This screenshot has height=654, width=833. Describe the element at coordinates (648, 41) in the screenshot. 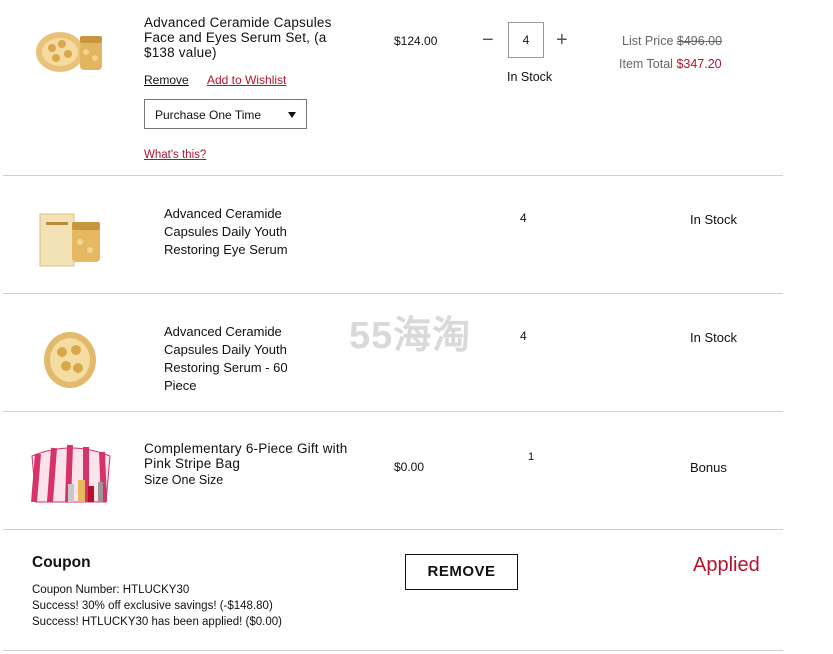

I see `list-price-label: List Price` at that location.